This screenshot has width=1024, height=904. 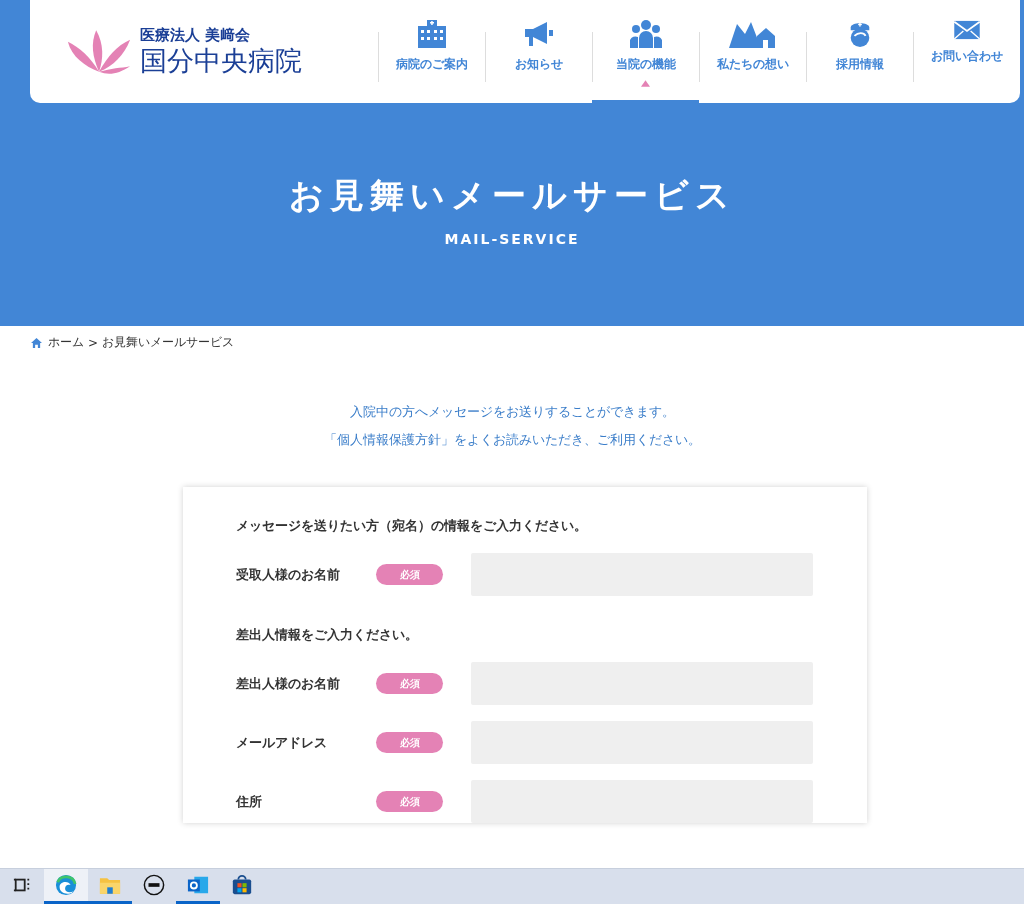 What do you see at coordinates (966, 30) in the screenshot?
I see `mail-icon` at bounding box center [966, 30].